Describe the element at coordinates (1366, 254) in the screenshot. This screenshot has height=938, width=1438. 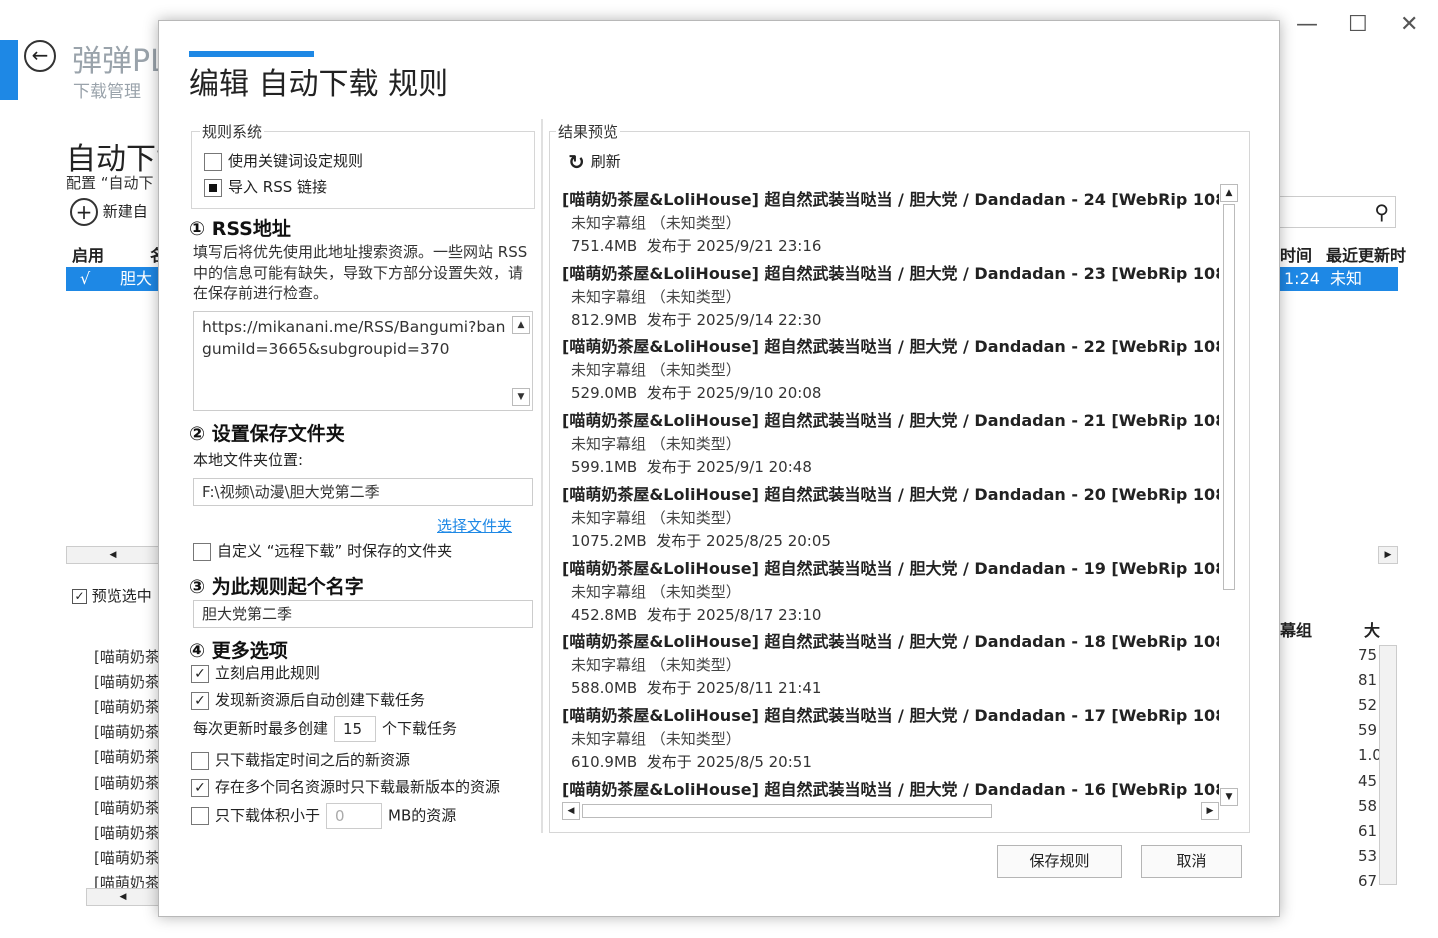
I see `col-last-update-header: 最近更新时` at that location.